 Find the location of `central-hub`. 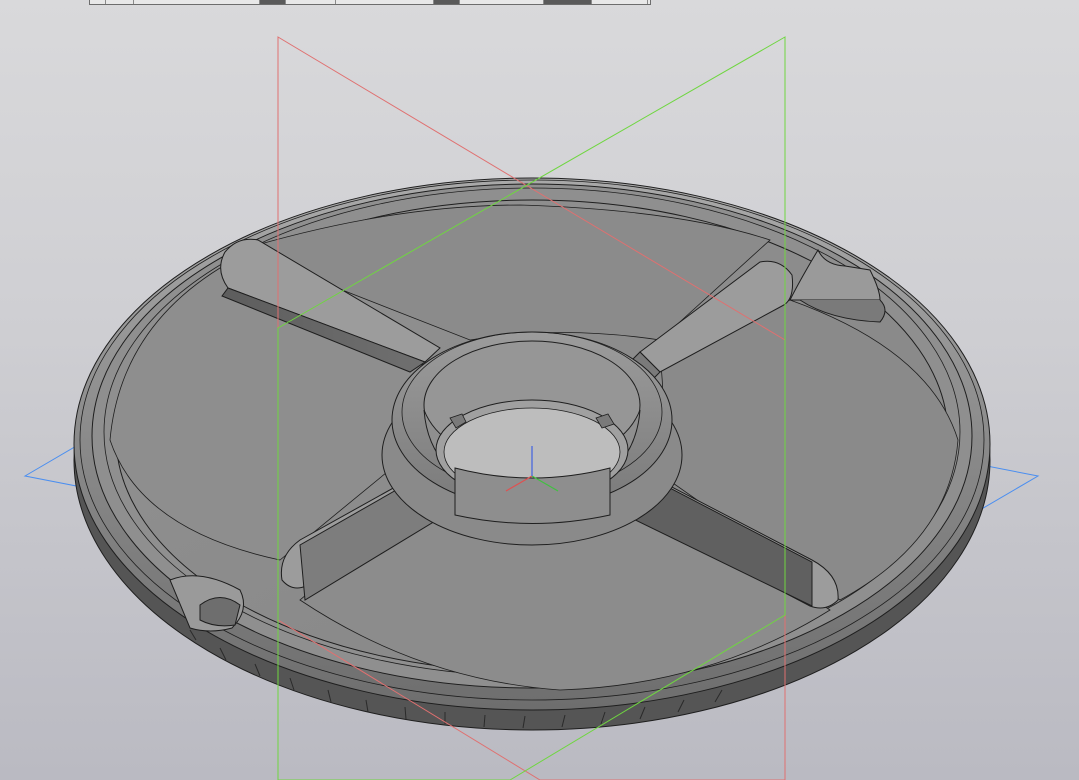

central-hub is located at coordinates (532, 438).